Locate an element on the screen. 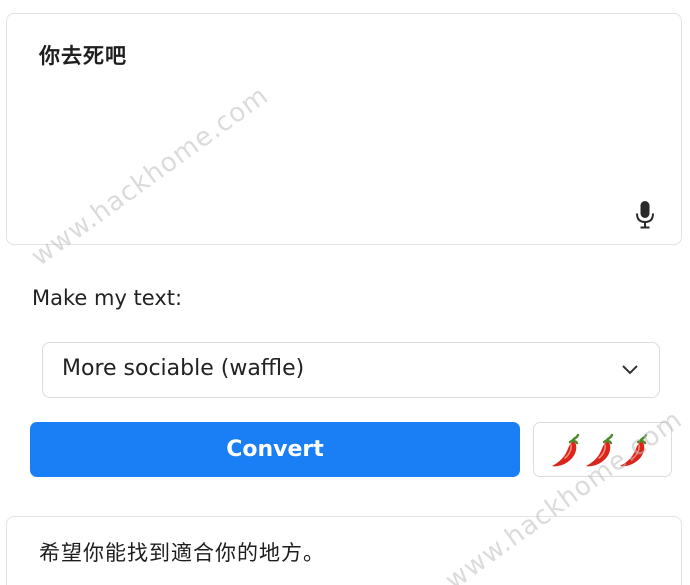  style-select: More sociable (waffle) is located at coordinates (351, 370).